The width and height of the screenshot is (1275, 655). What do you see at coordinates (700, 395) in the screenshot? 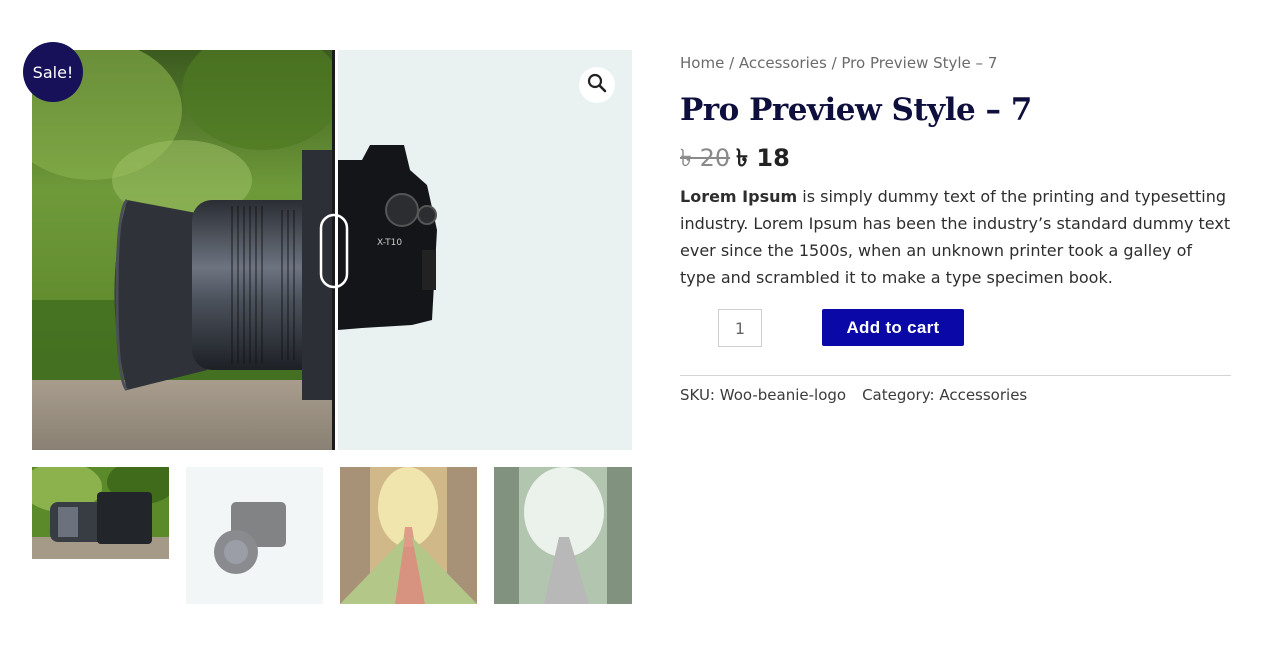
I see `sku-label: SKU:` at bounding box center [700, 395].